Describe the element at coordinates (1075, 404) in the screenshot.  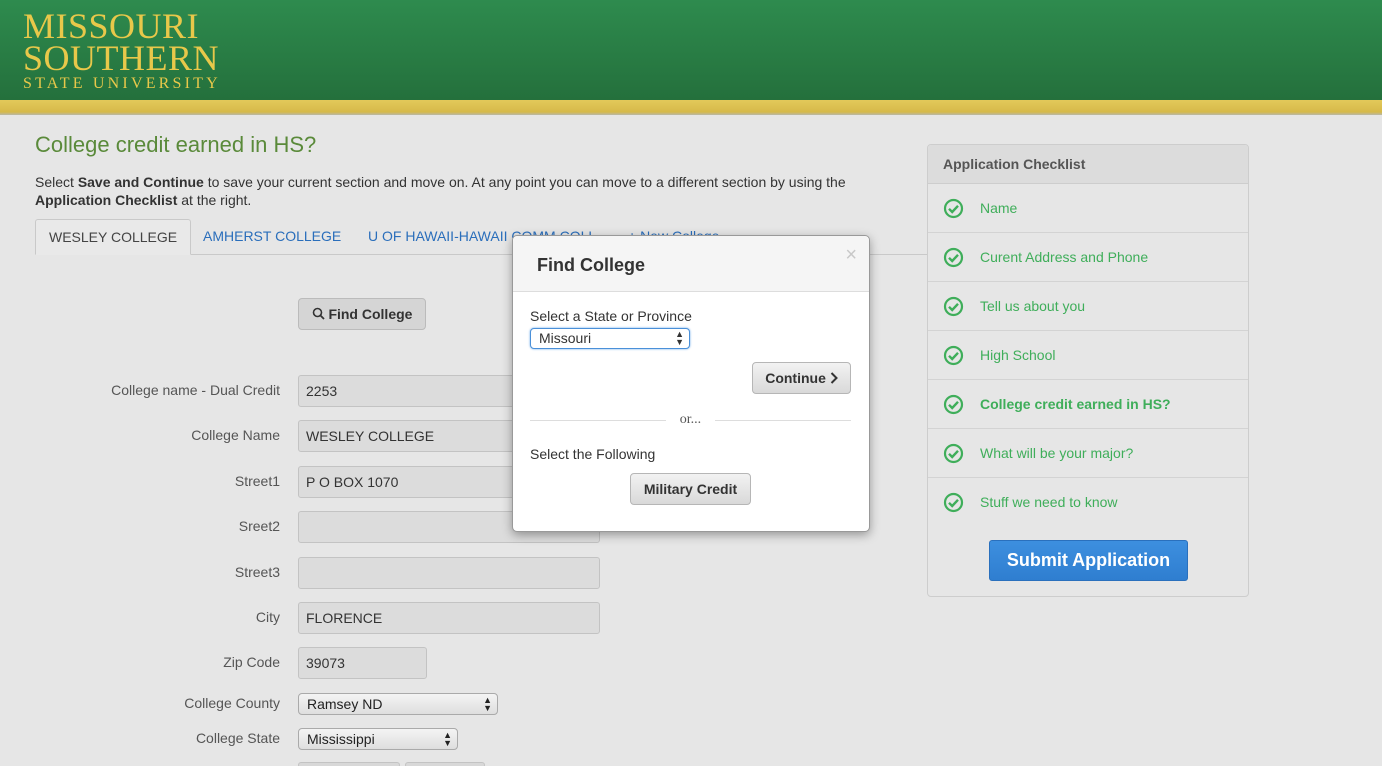
I see `checklist-item-label: College credit earned in HS?` at that location.